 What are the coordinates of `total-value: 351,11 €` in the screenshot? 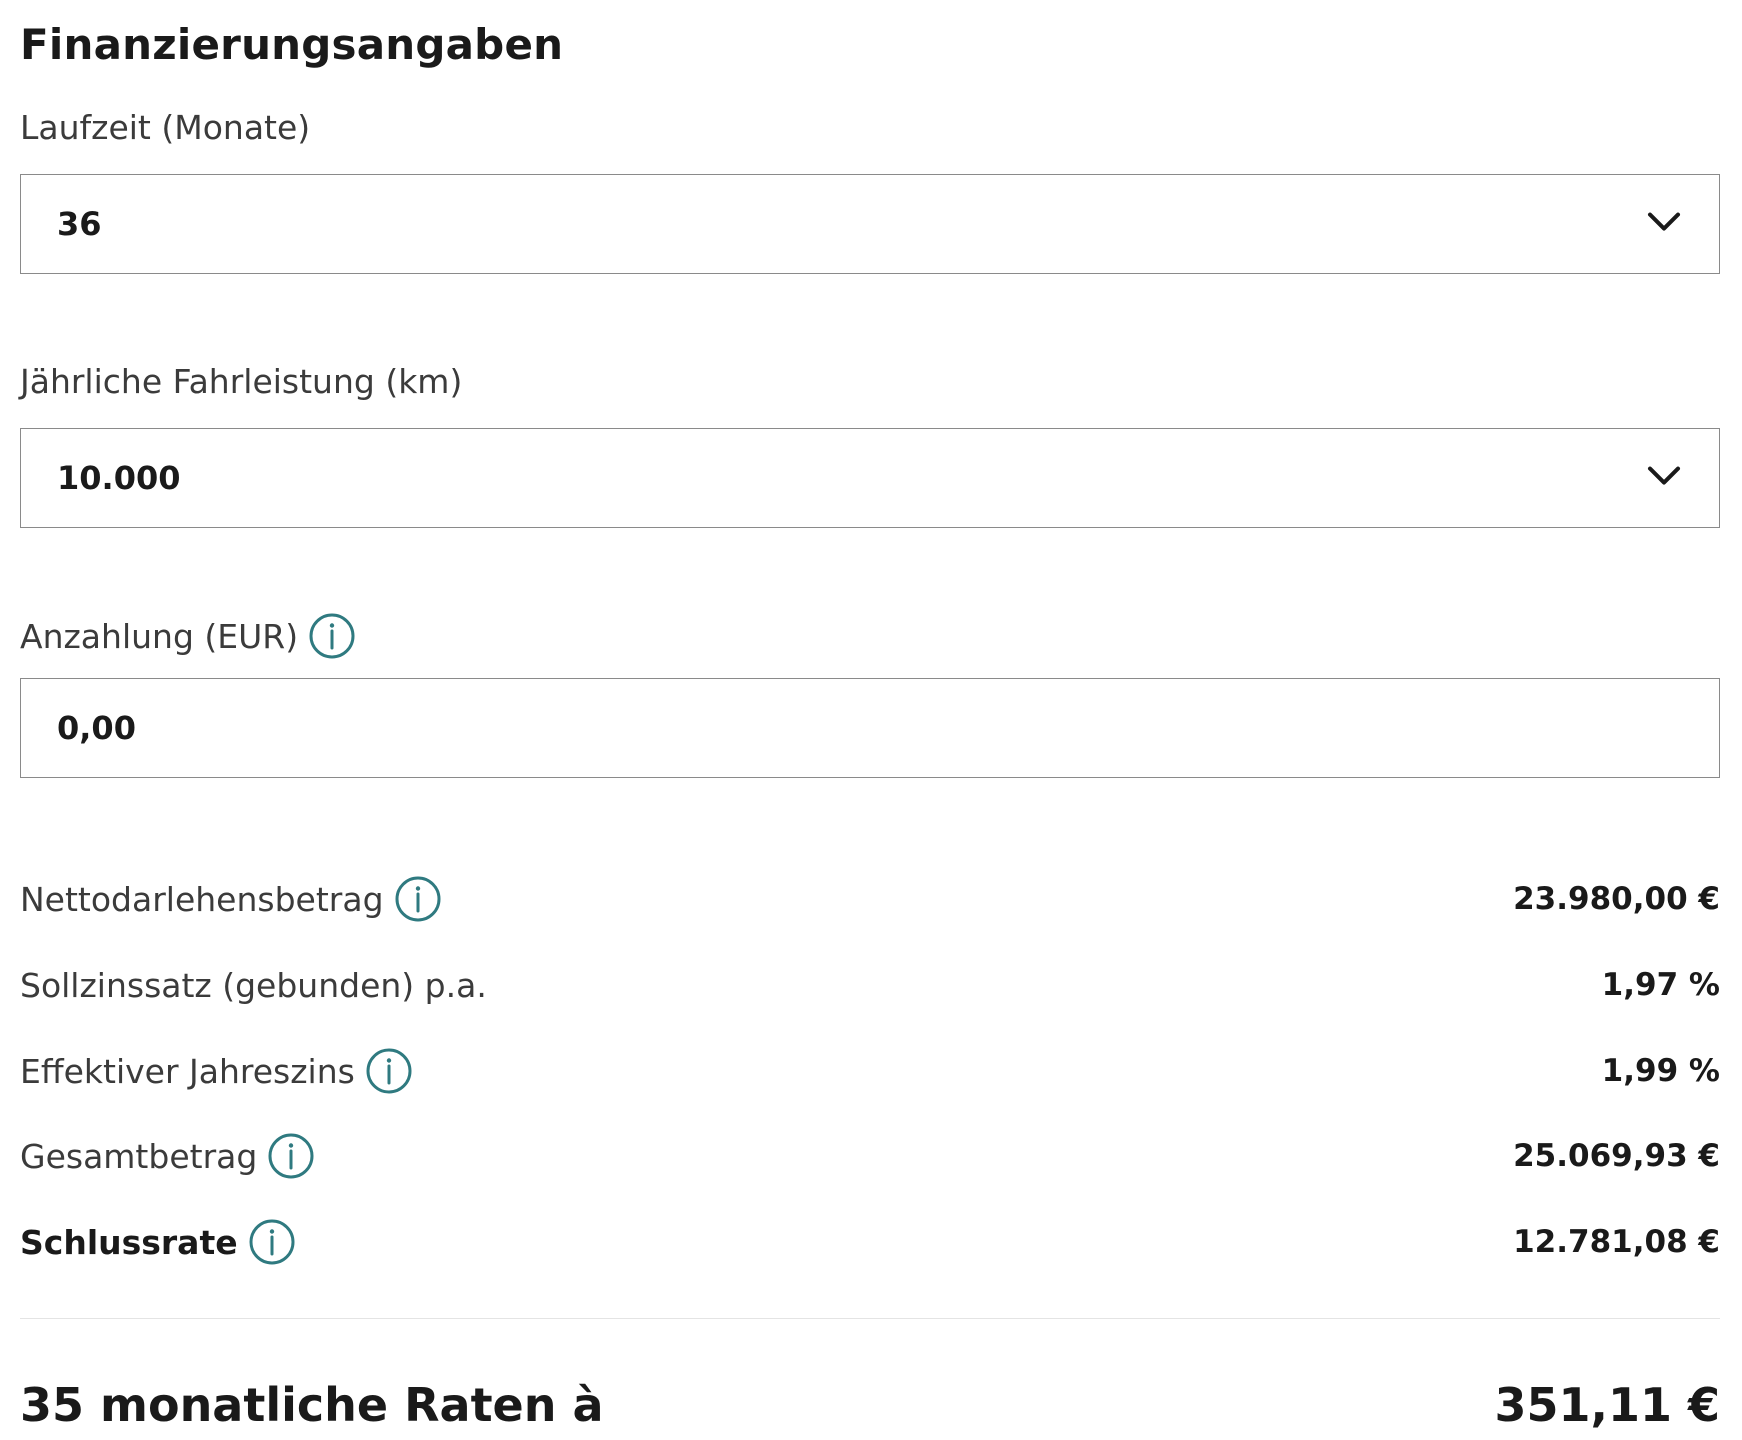 It's located at (1607, 1405).